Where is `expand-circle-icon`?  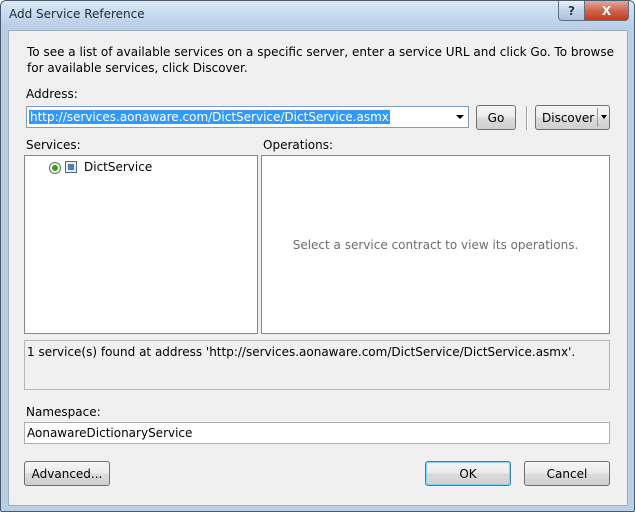
expand-circle-icon is located at coordinates (55, 168).